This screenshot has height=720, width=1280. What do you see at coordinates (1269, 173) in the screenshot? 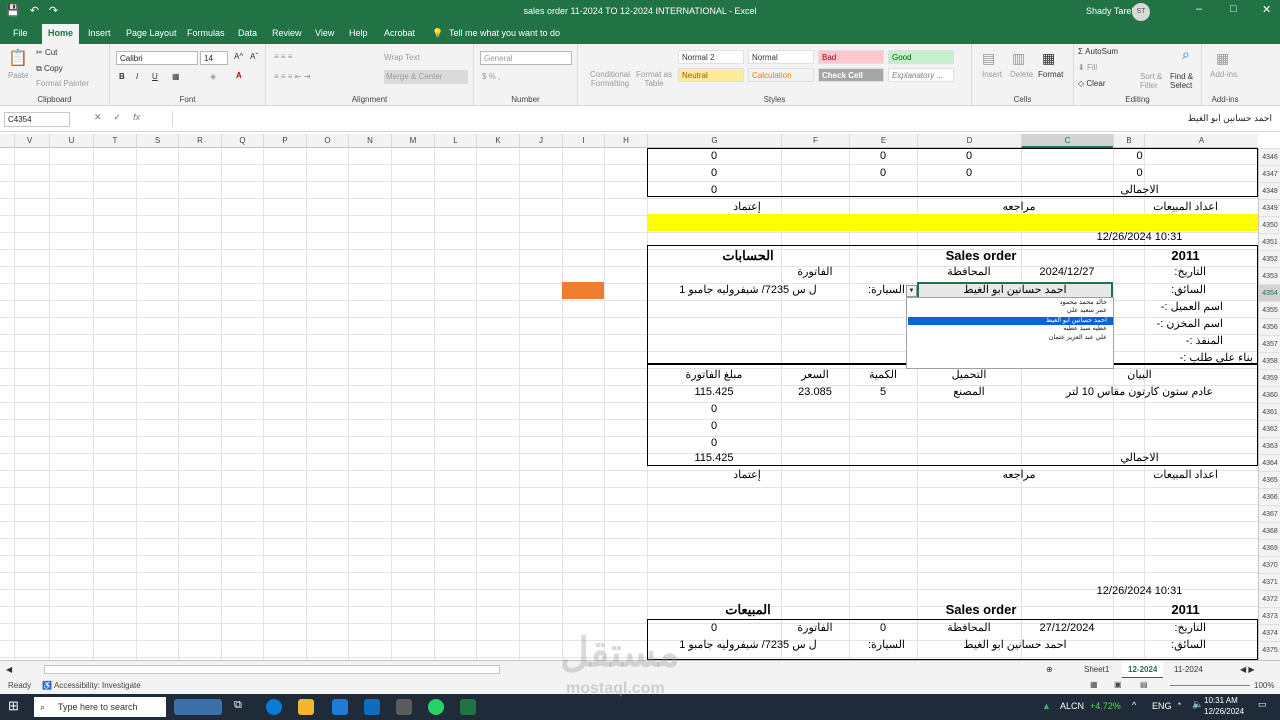
I see `row-header: 4347` at bounding box center [1269, 173].